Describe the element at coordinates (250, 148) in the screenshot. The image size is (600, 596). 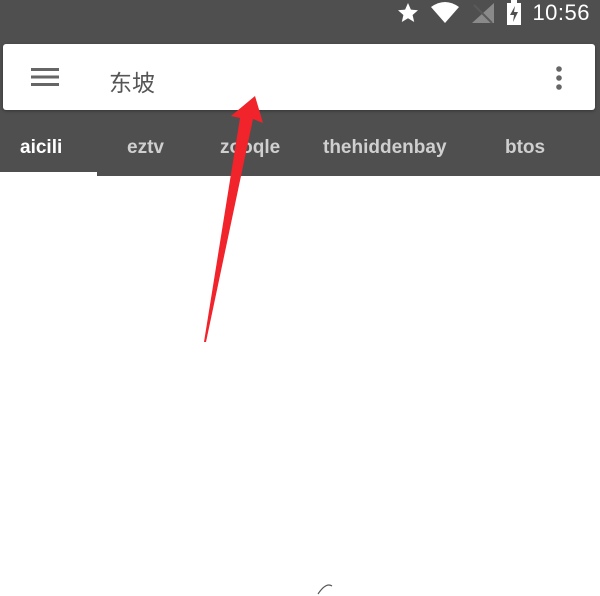
I see `tab-zooqle: zooqle` at that location.